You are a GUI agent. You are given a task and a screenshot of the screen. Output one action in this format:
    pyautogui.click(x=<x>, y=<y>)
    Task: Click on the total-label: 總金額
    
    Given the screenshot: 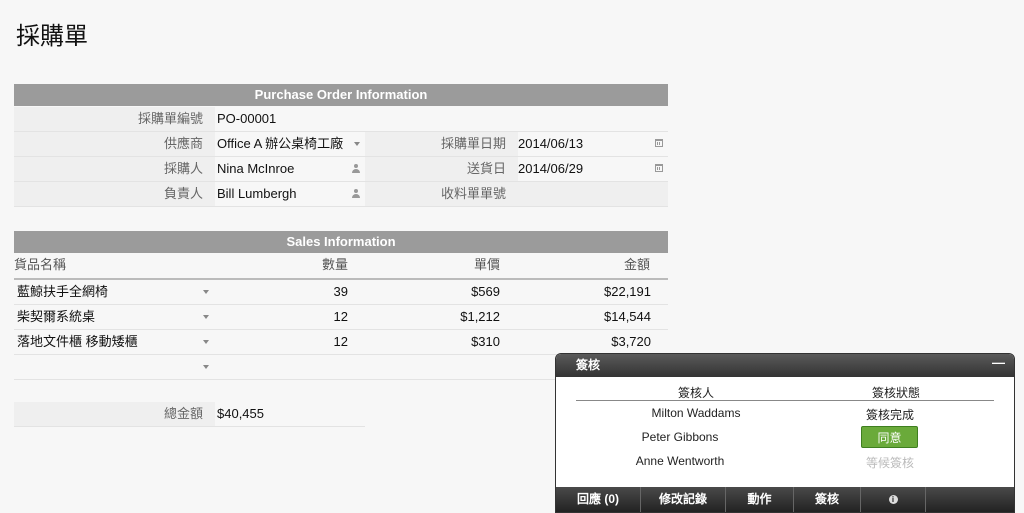 What is the action you would take?
    pyautogui.click(x=114, y=414)
    